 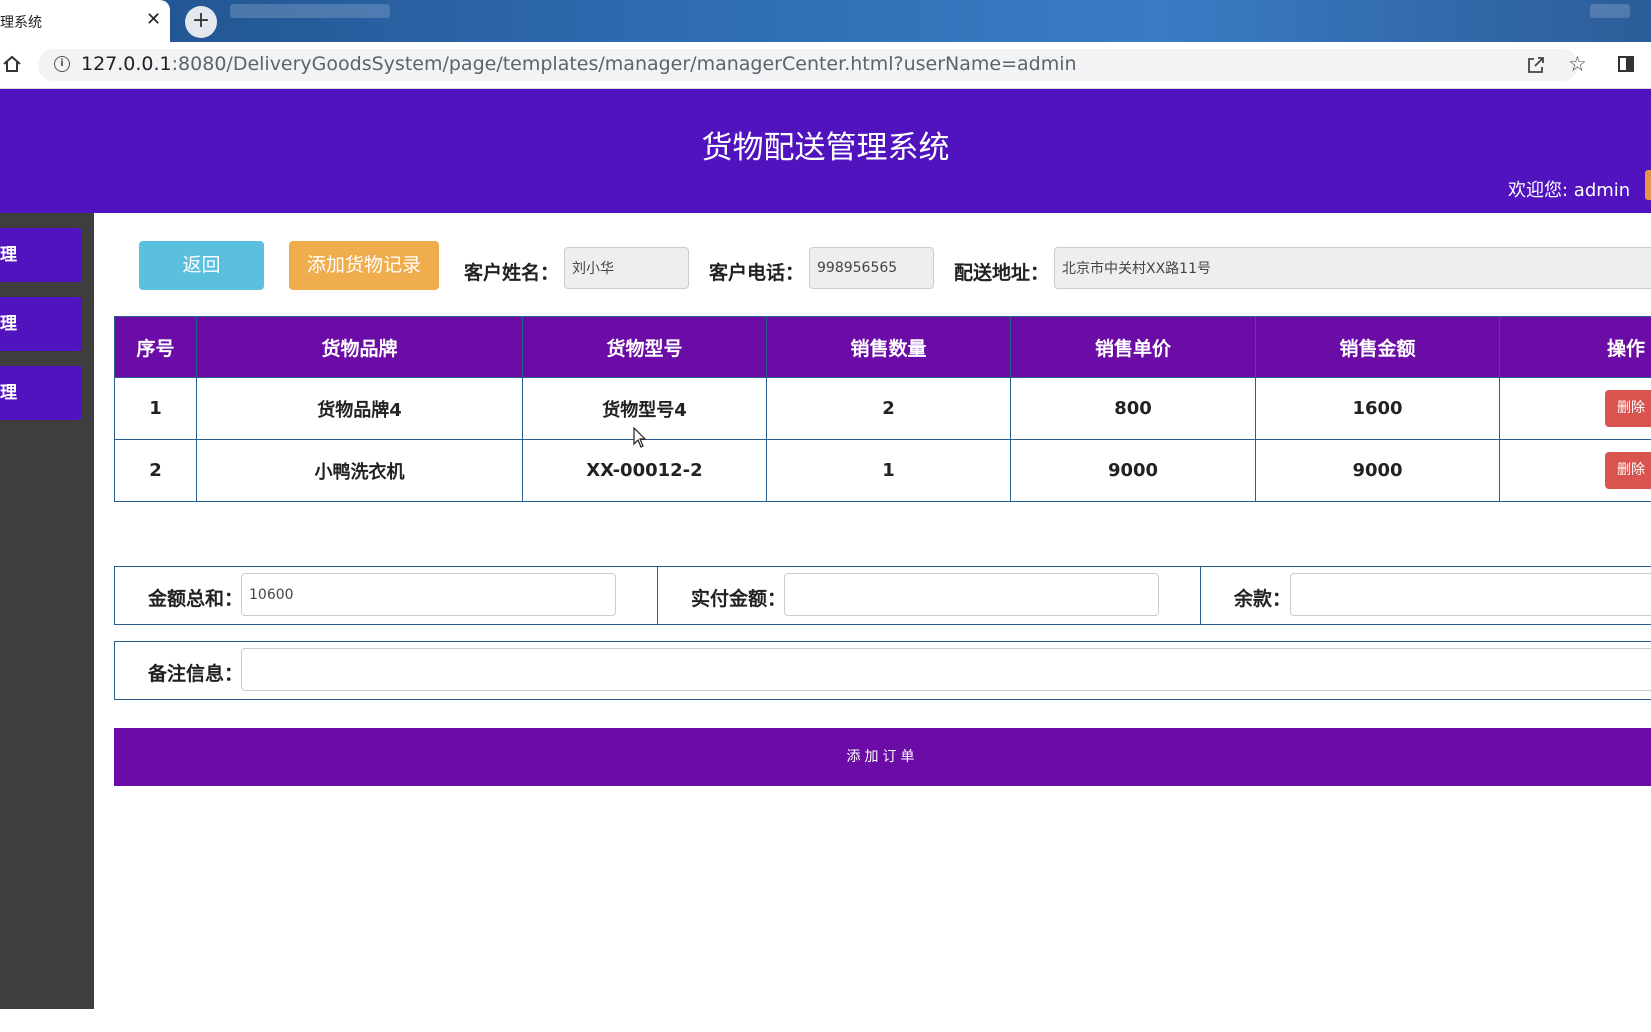 What do you see at coordinates (1377, 408) in the screenshot?
I see `cell-amount: 1600` at bounding box center [1377, 408].